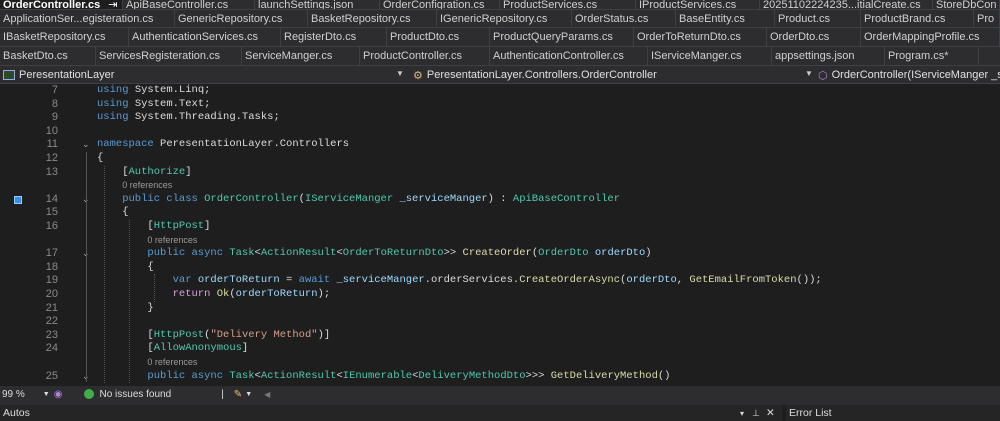  What do you see at coordinates (334, 37) in the screenshot?
I see `tab-registerdto-cs: RegisterDto.cs` at bounding box center [334, 37].